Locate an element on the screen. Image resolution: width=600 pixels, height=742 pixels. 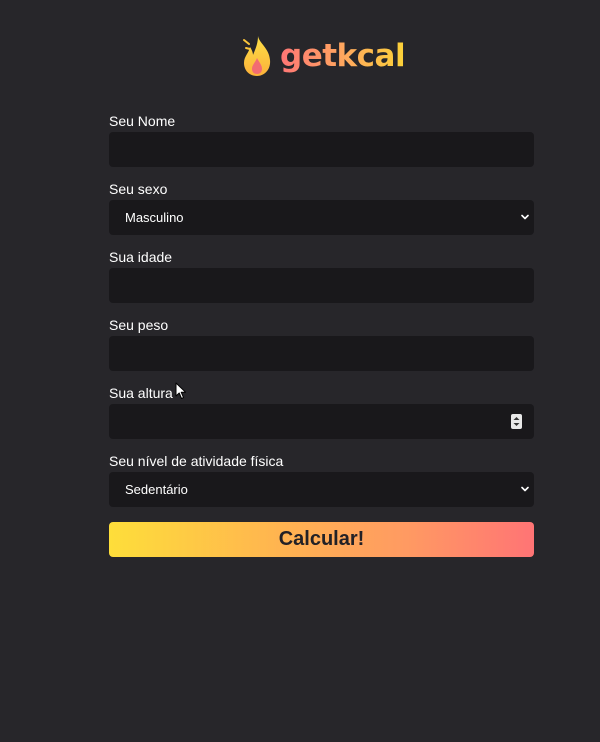
activity-select: Sedentário is located at coordinates (321, 489).